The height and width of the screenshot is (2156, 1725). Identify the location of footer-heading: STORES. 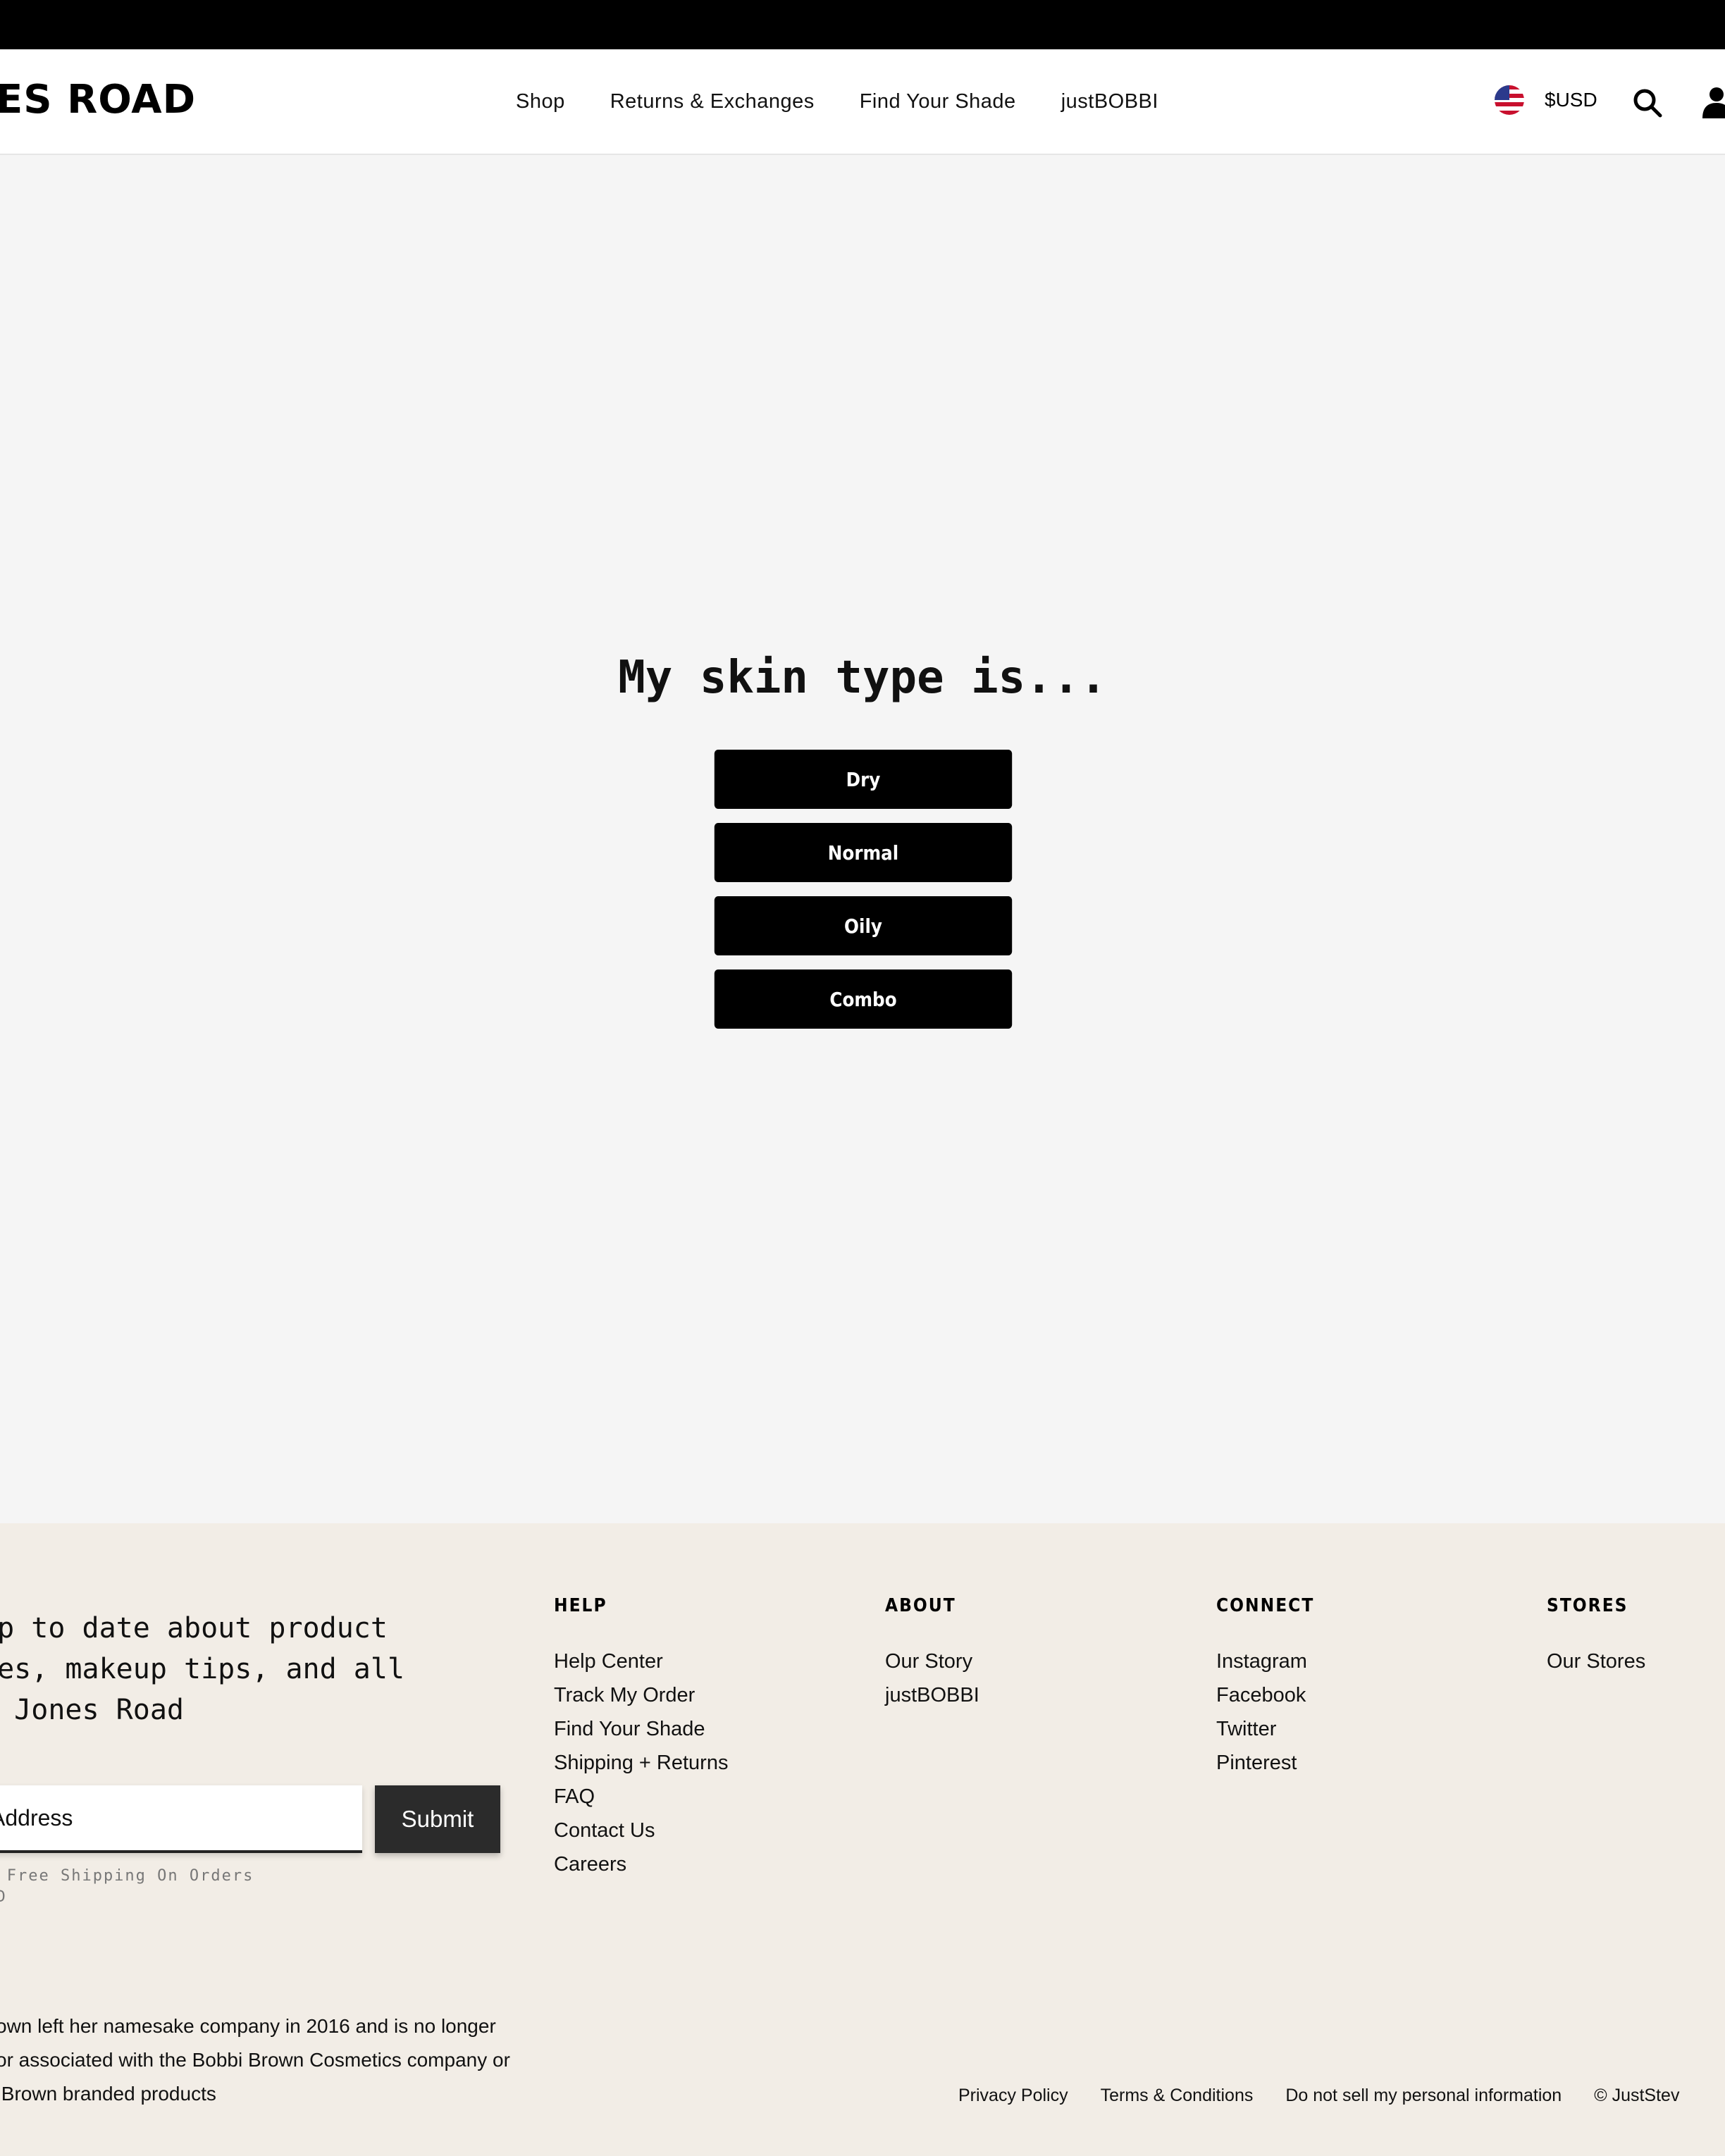
(1587, 1606).